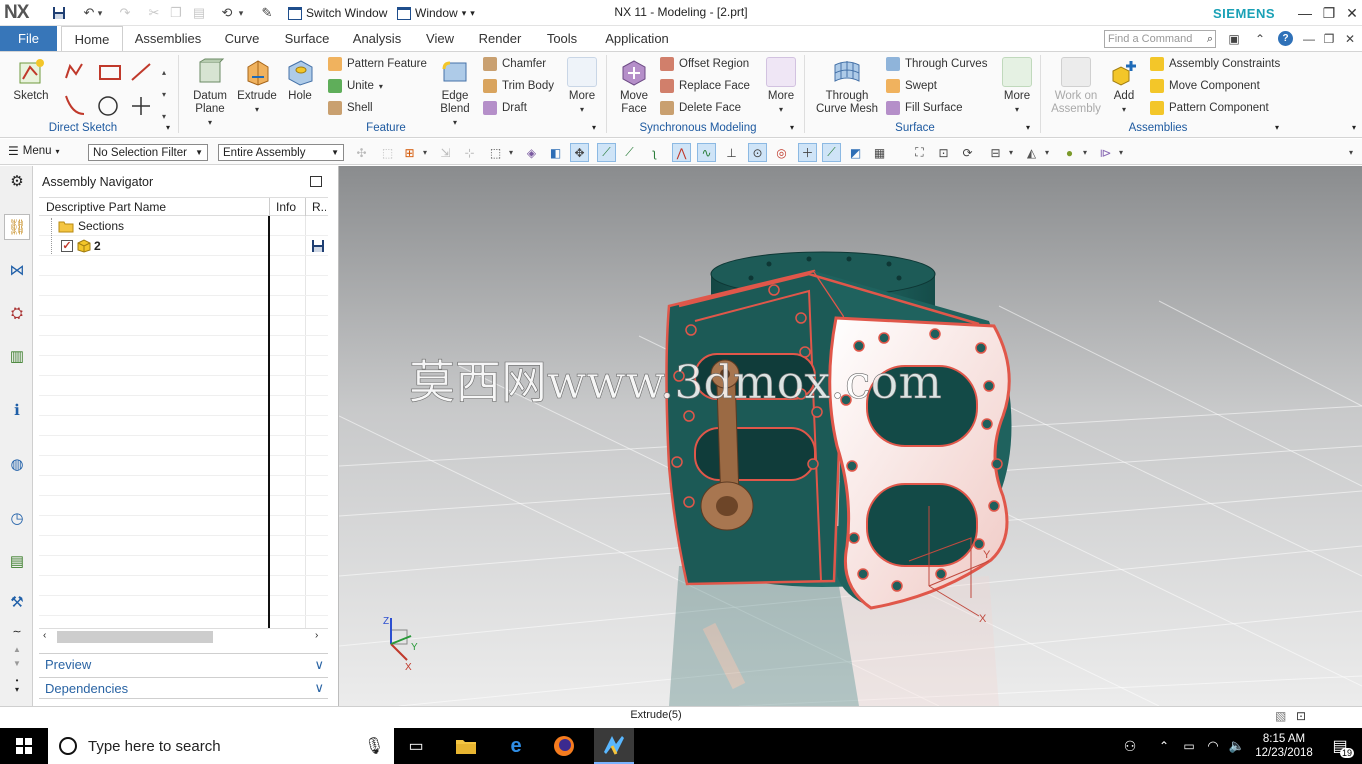 The width and height of the screenshot is (1362, 764). Describe the element at coordinates (505, 108) in the screenshot. I see `draft-button: Draft` at that location.